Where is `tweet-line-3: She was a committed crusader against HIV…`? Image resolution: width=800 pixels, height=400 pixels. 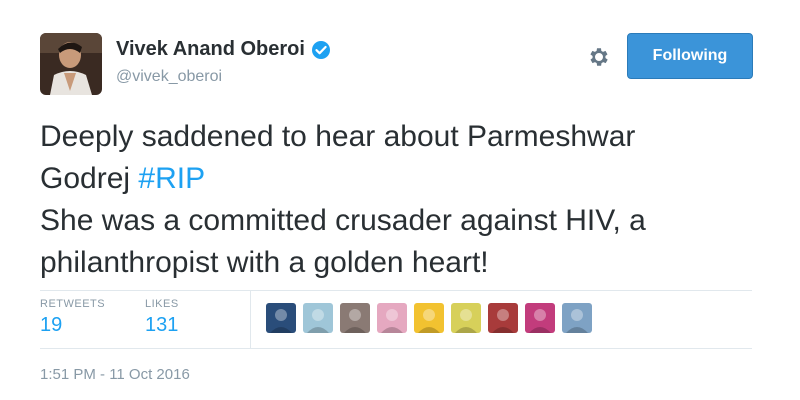
tweet-line-3: She was a committed crusader against HIV… is located at coordinates (343, 220).